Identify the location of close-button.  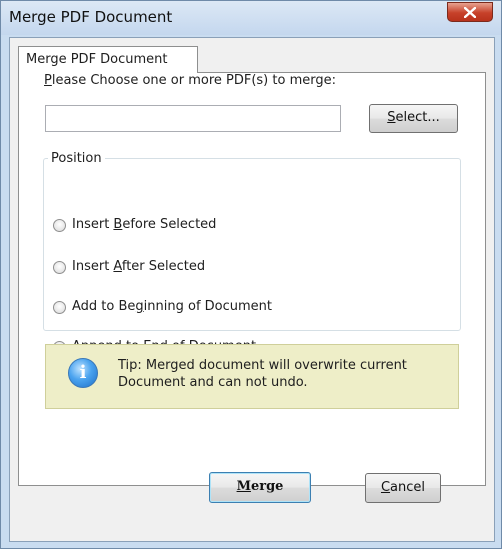
(470, 12).